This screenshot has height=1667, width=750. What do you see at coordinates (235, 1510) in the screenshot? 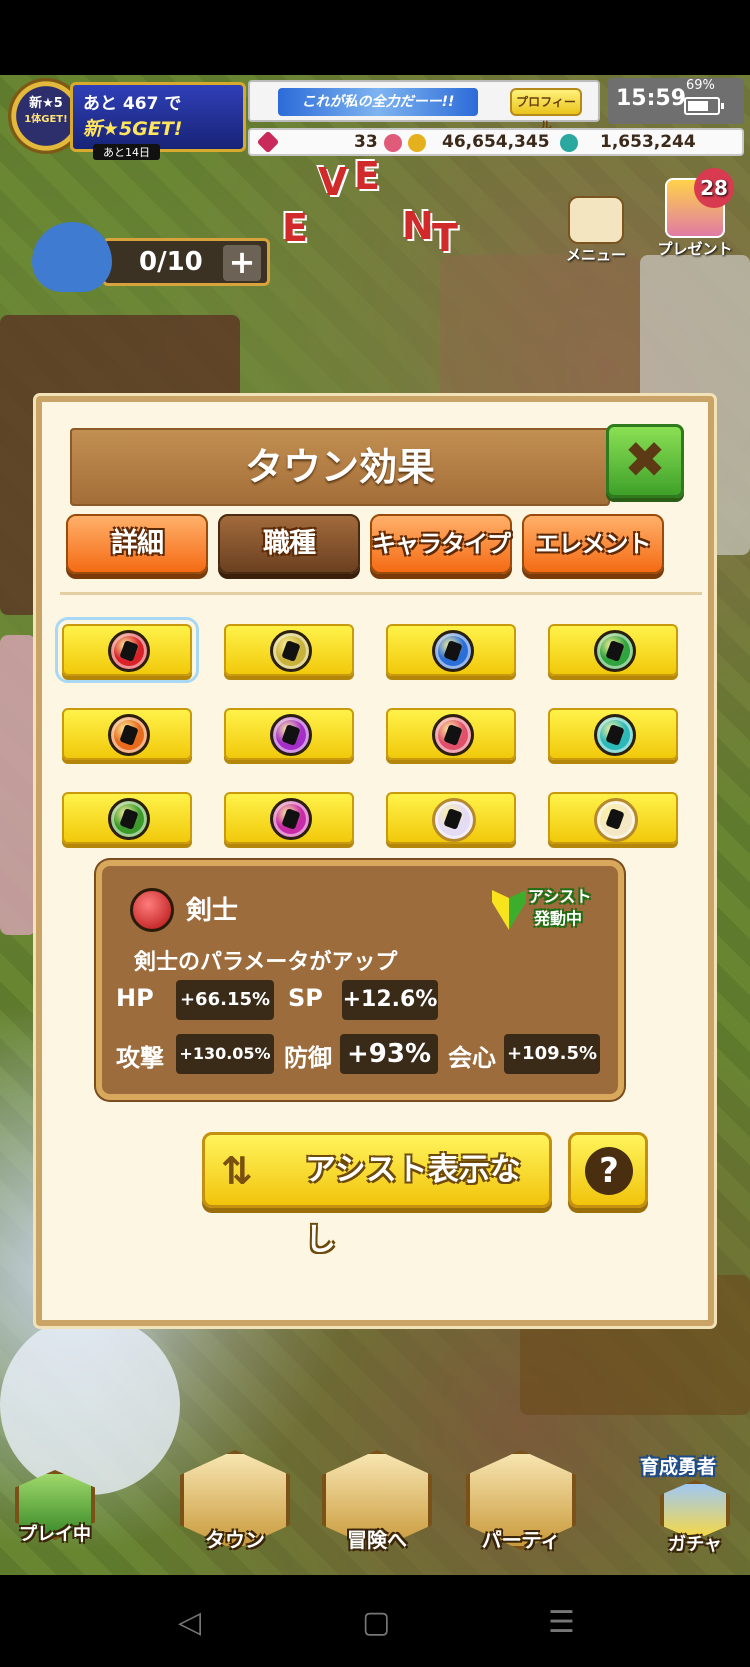
I see `nav-town: タウン` at bounding box center [235, 1510].